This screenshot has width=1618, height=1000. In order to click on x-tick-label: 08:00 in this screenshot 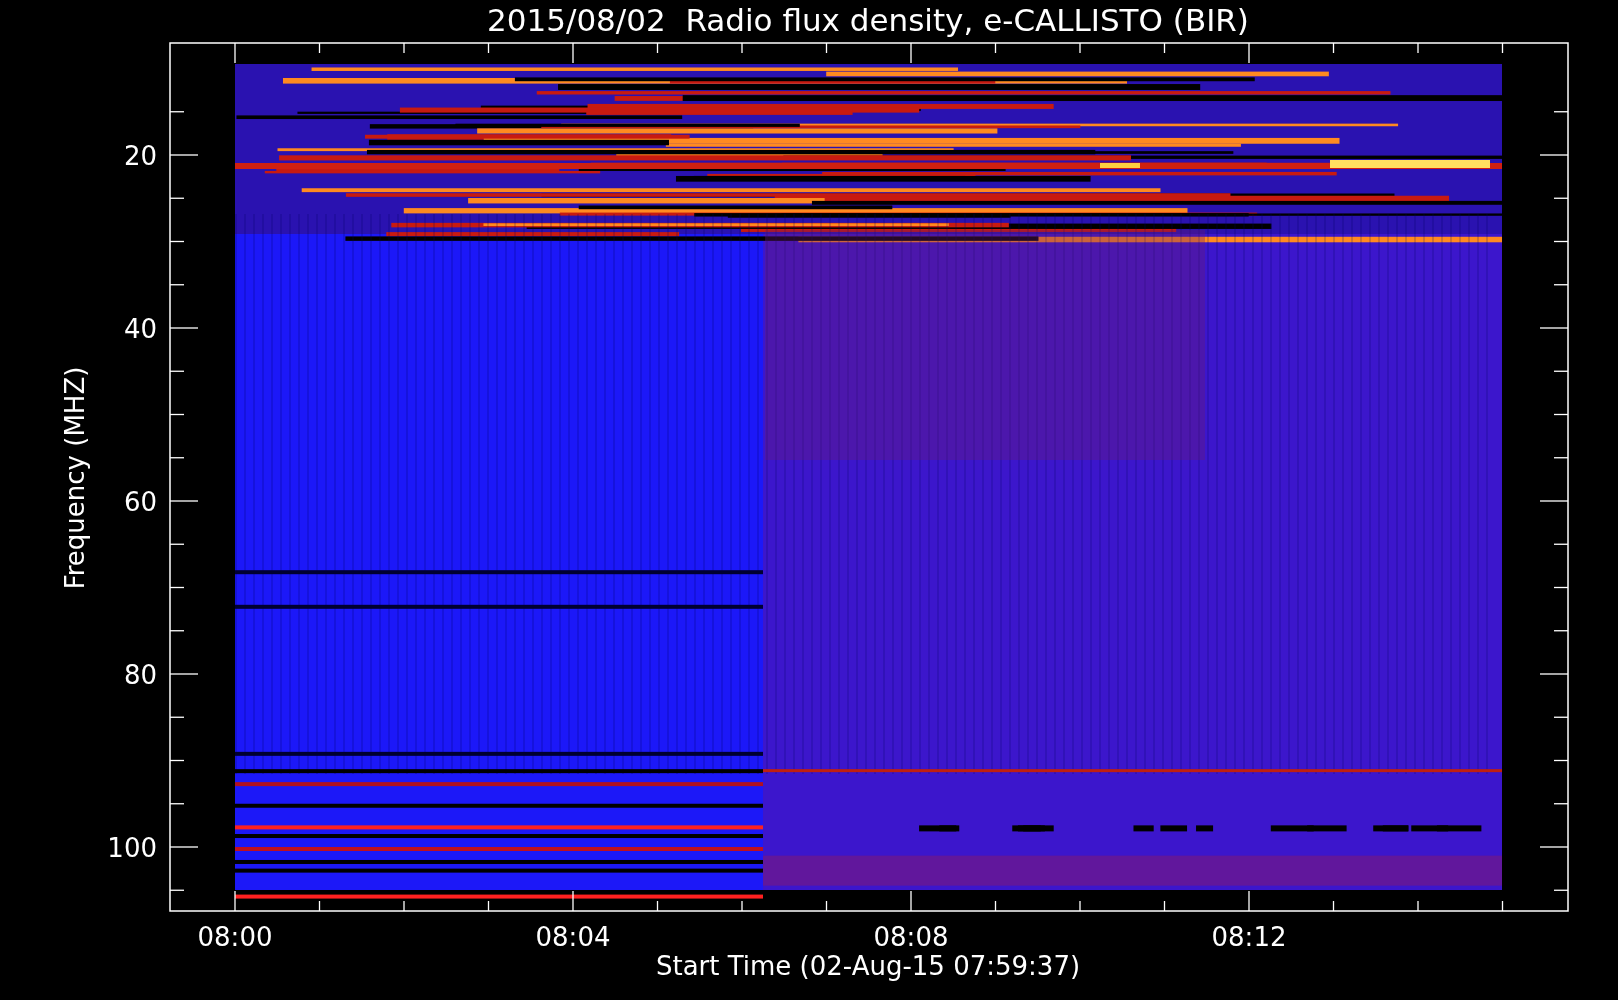, I will do `click(235, 937)`.